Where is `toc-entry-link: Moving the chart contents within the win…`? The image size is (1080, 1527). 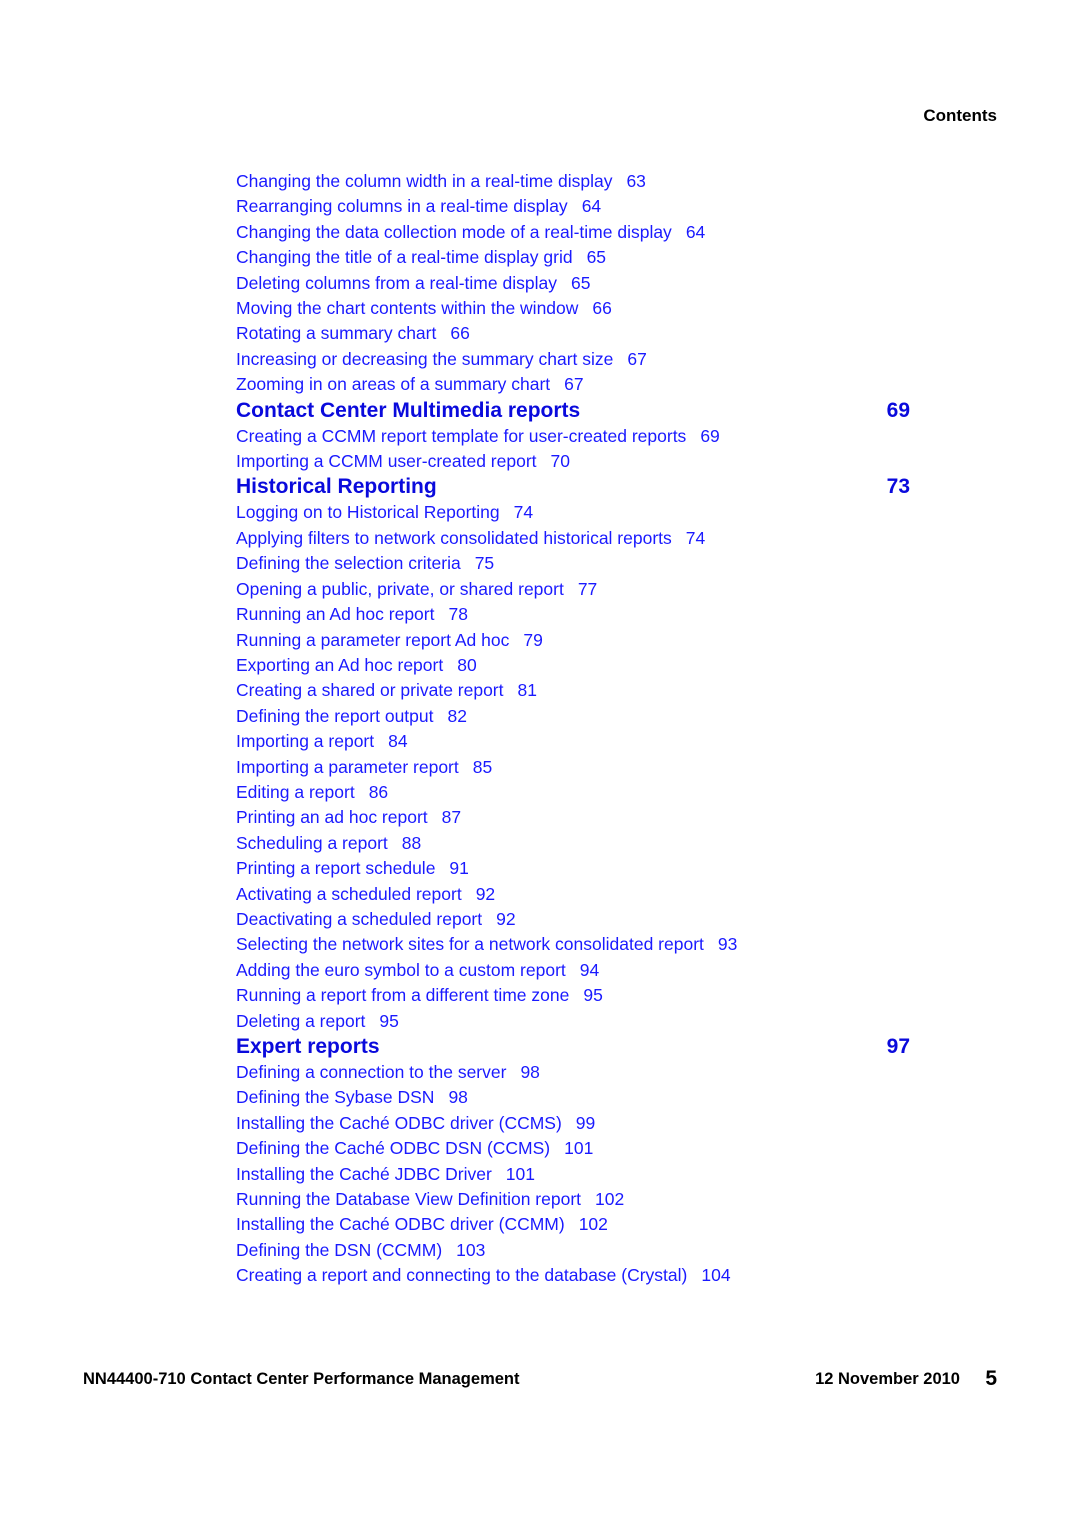
toc-entry-link: Moving the chart contents within the win… is located at coordinates (573, 308).